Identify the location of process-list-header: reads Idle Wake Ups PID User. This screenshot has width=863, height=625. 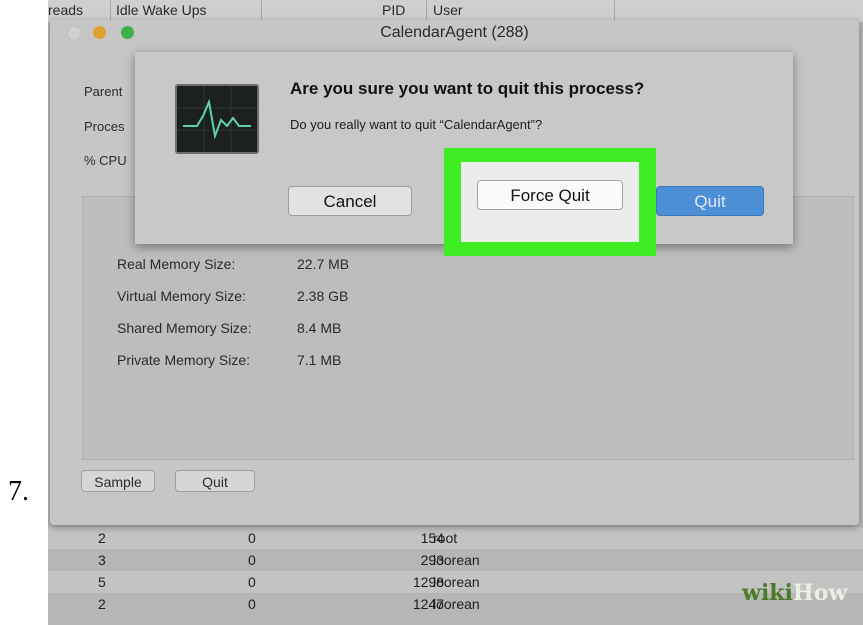
(455, 11).